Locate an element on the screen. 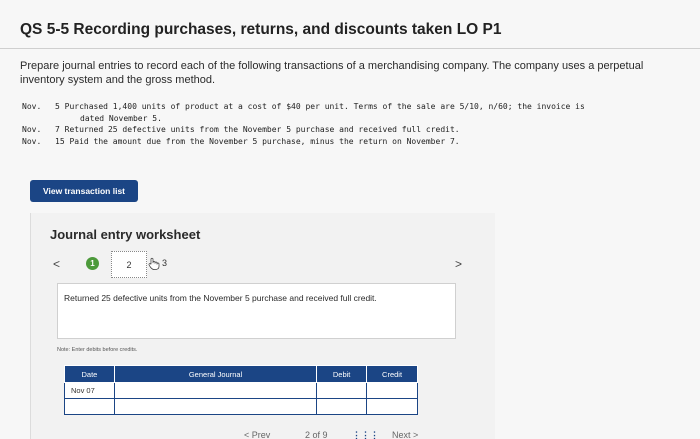  next-step-arrow-icon: > is located at coordinates (458, 264).